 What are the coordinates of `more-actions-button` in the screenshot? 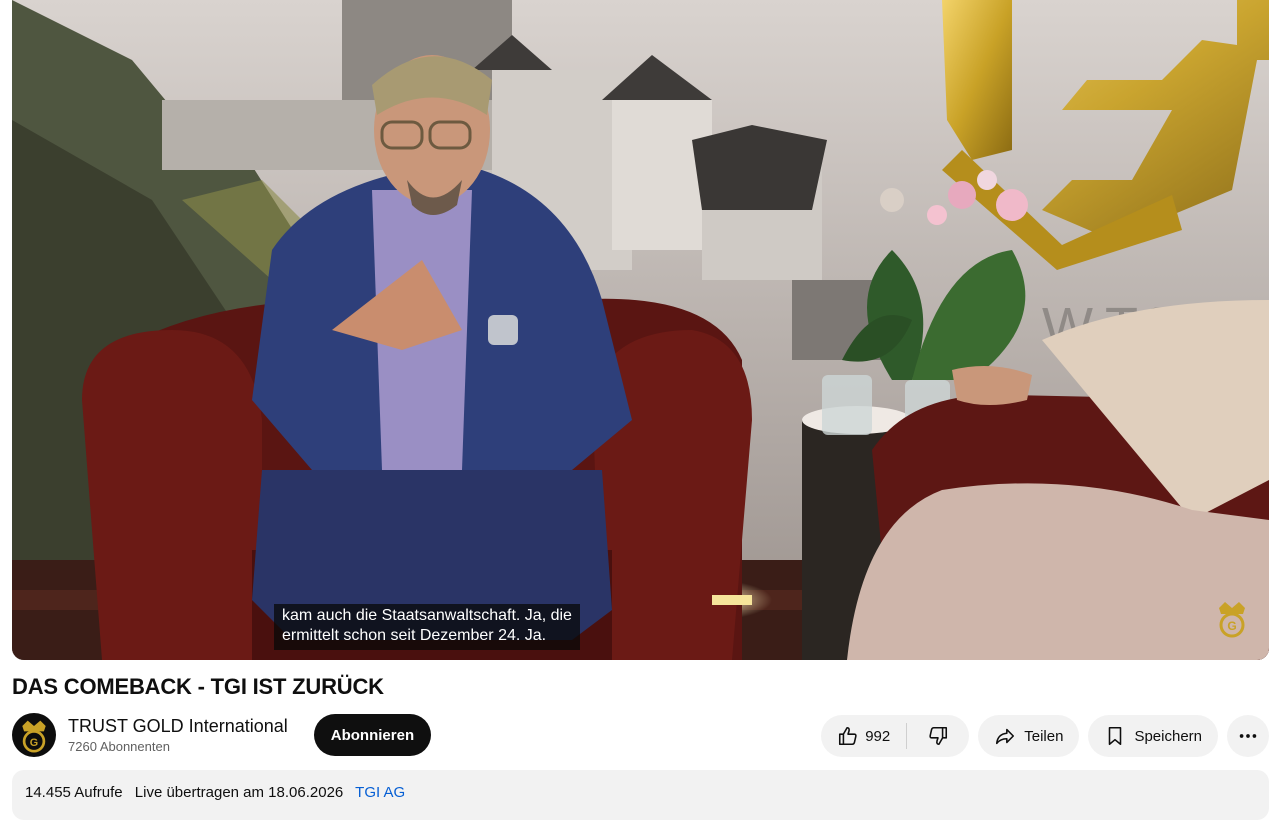 It's located at (1248, 736).